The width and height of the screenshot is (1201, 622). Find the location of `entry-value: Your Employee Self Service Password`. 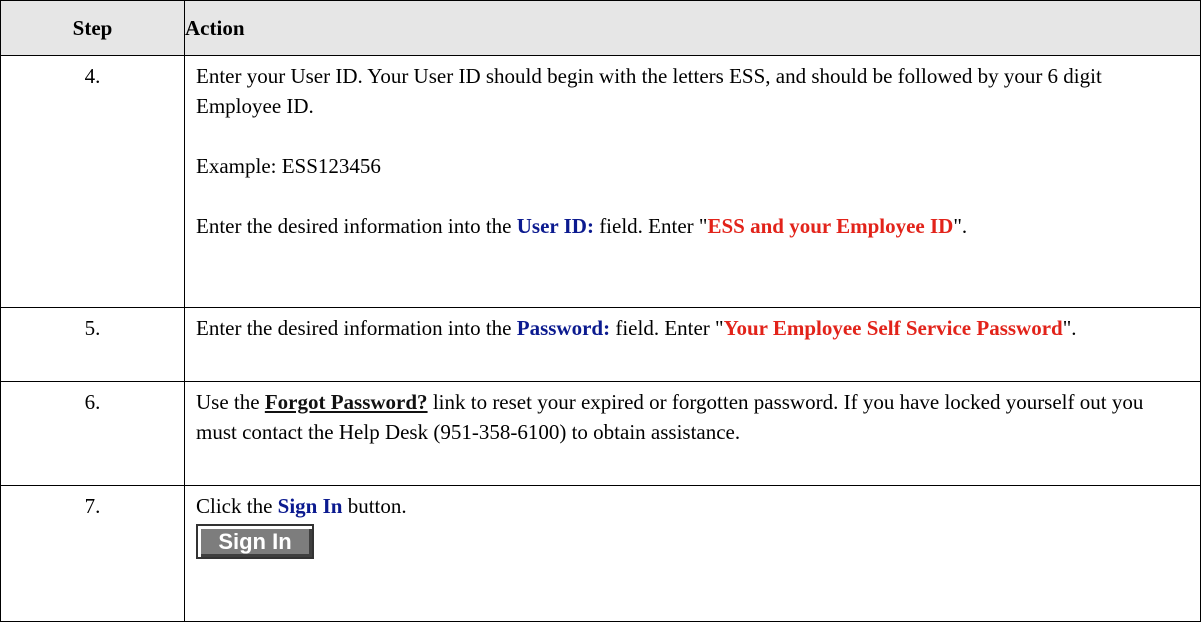

entry-value: Your Employee Self Service Password is located at coordinates (893, 328).